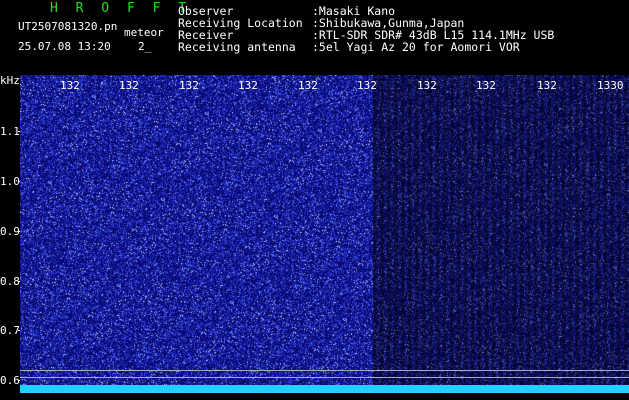 The image size is (629, 400). I want to click on y-tick-label: 1.0, so click(10, 181).